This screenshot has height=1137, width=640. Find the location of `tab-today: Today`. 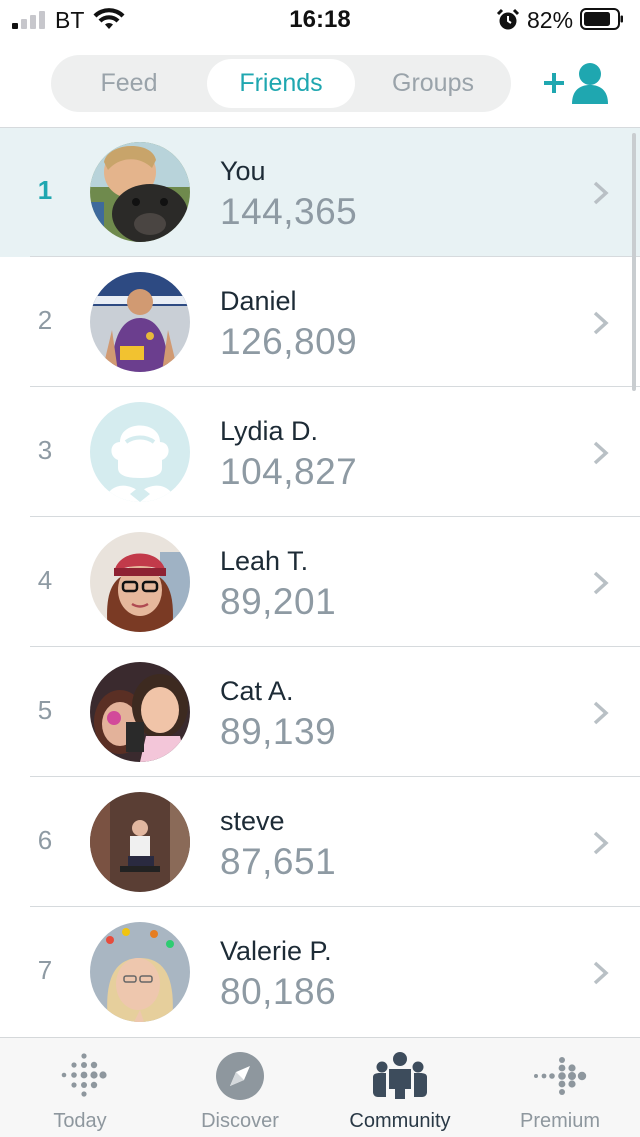

tab-today: Today is located at coordinates (80, 1087).